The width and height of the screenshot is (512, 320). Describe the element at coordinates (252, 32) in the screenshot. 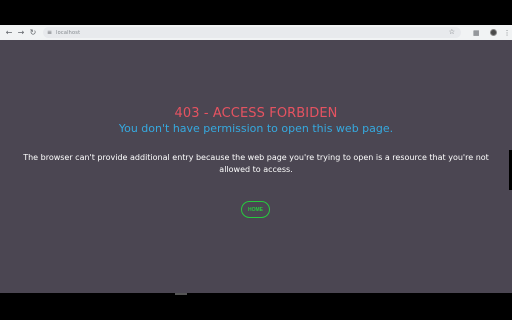

I see `address-bar: ≡ localhost ☆` at that location.